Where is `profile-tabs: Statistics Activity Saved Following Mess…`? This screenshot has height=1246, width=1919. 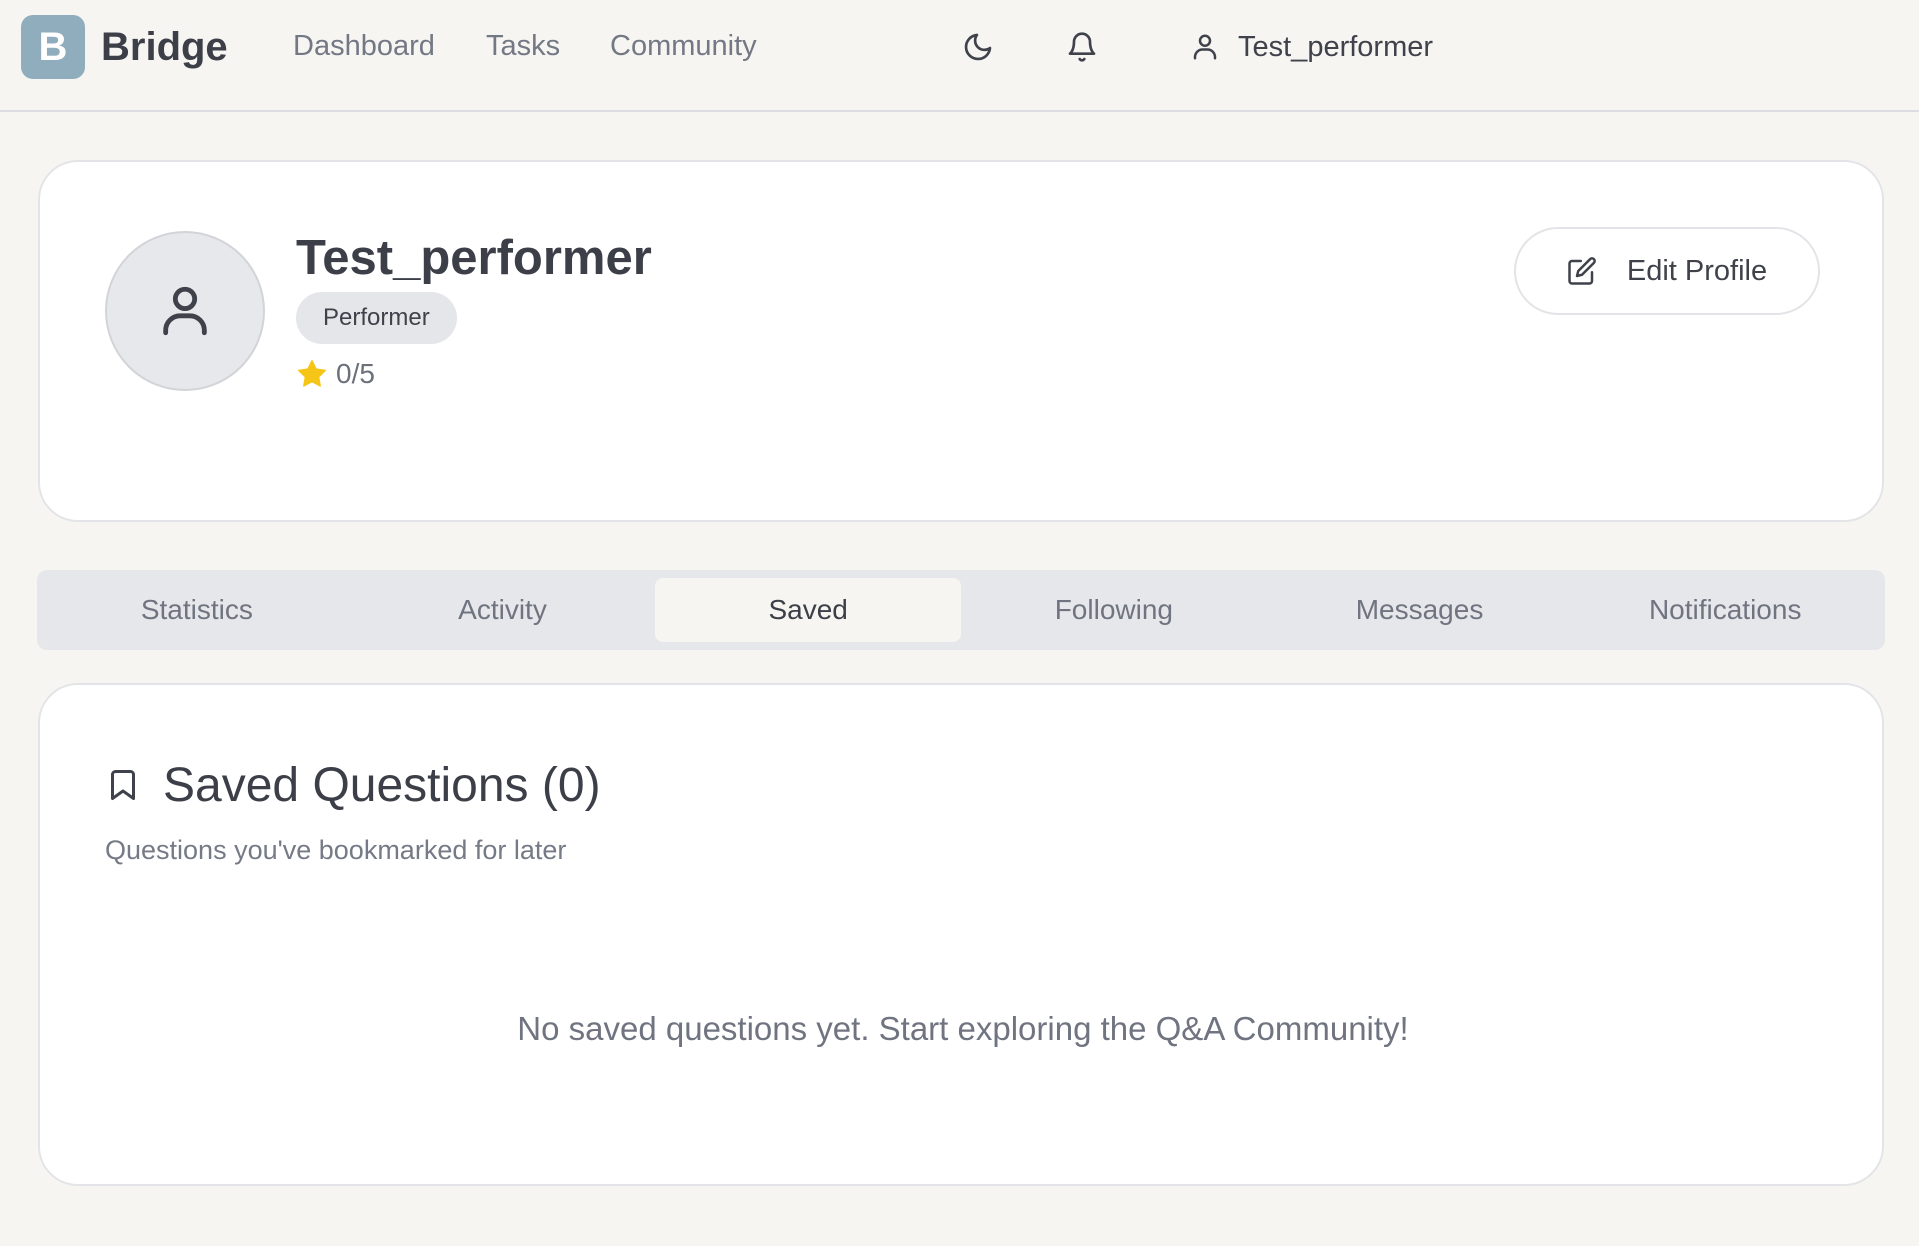 profile-tabs: Statistics Activity Saved Following Mess… is located at coordinates (961, 610).